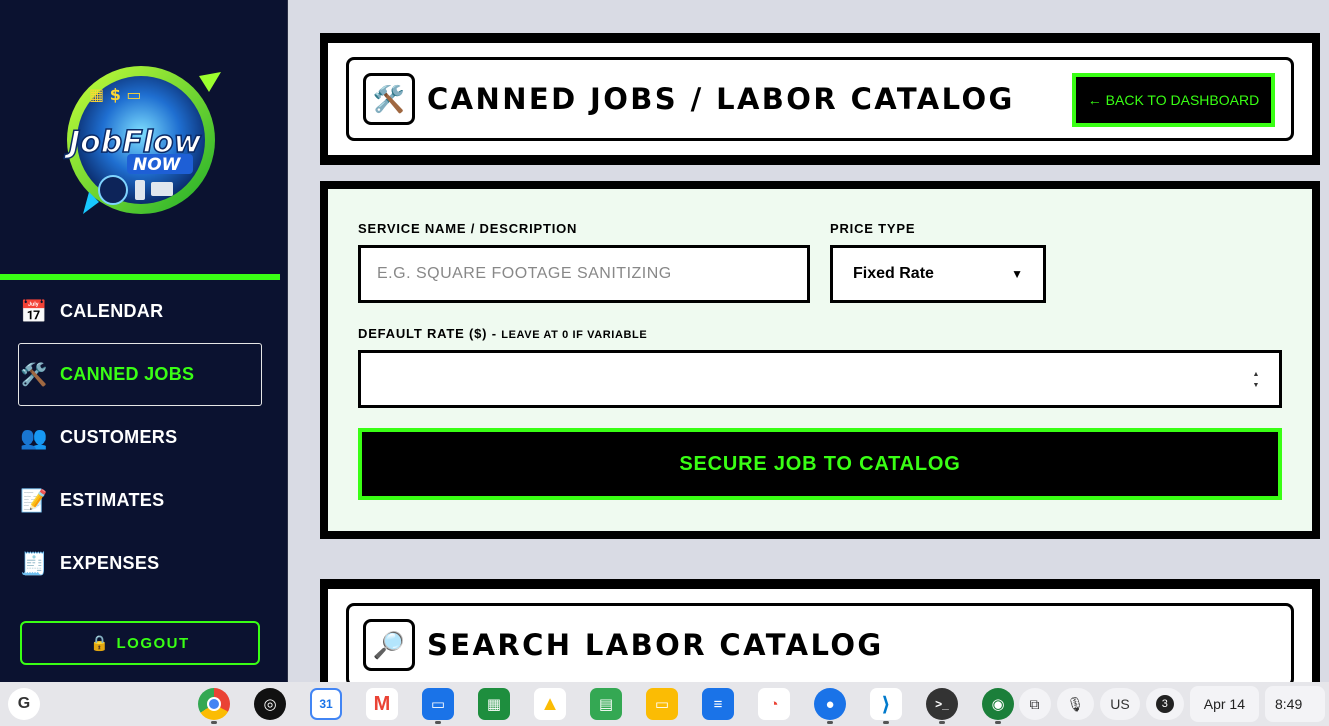  Describe the element at coordinates (873, 228) in the screenshot. I see `price-type-label: PRICE TYPE` at that location.